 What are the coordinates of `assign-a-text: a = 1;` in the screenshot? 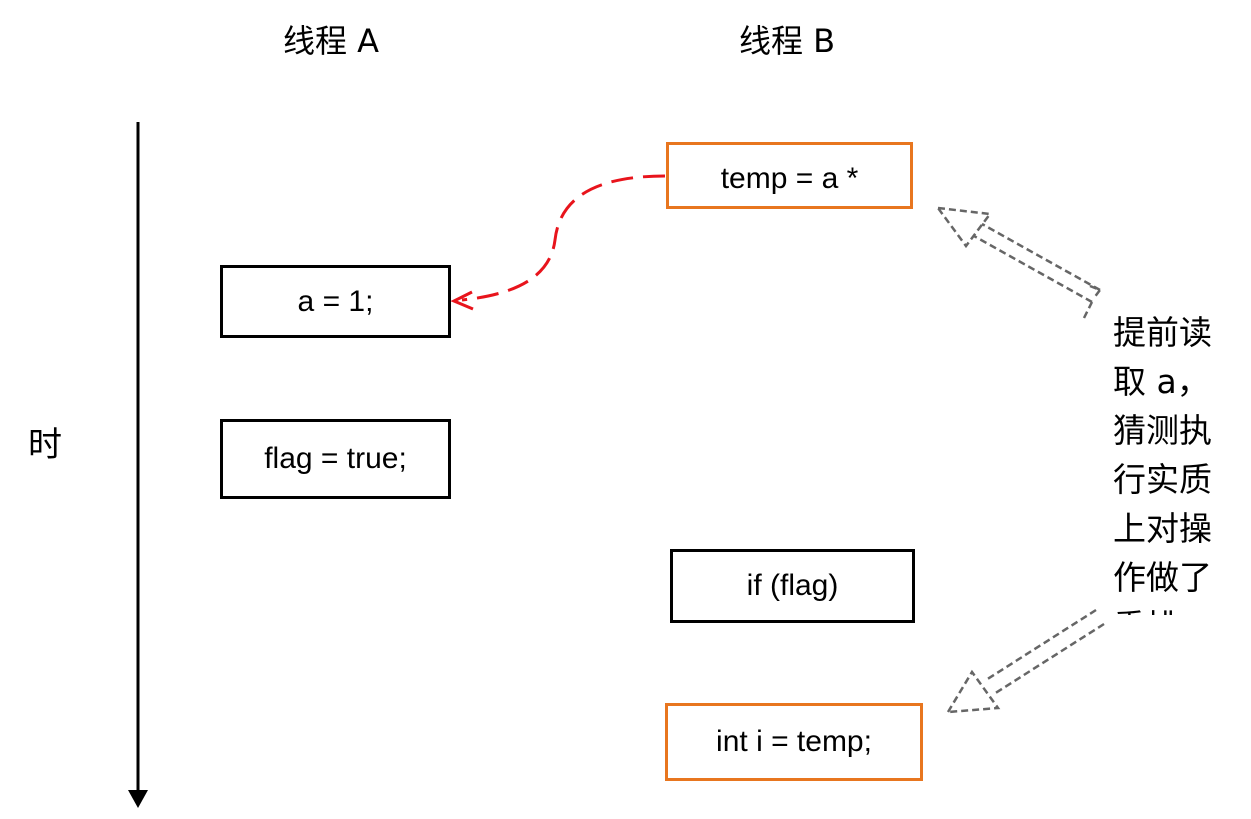 It's located at (335, 301).